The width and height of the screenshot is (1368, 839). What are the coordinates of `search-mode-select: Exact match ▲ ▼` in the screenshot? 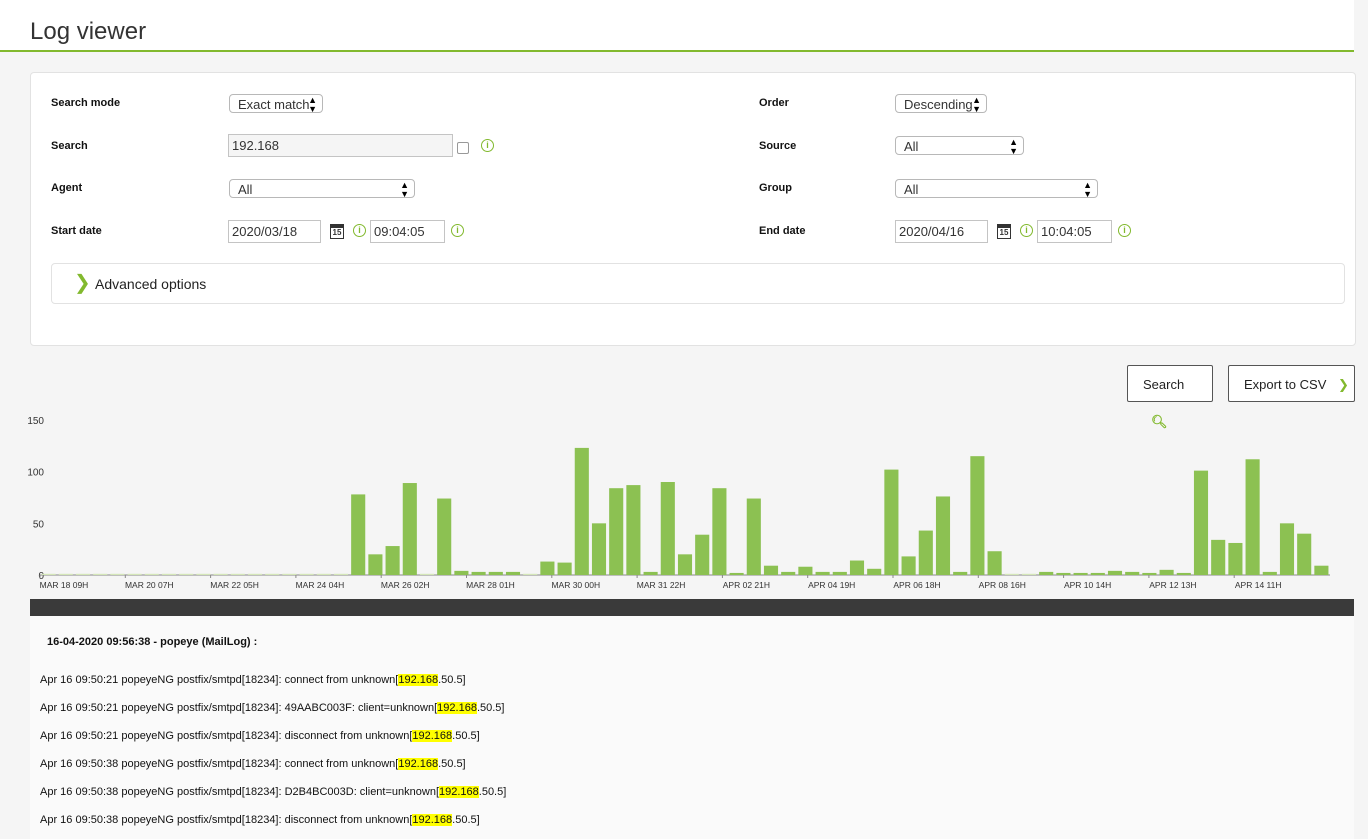 It's located at (276, 104).